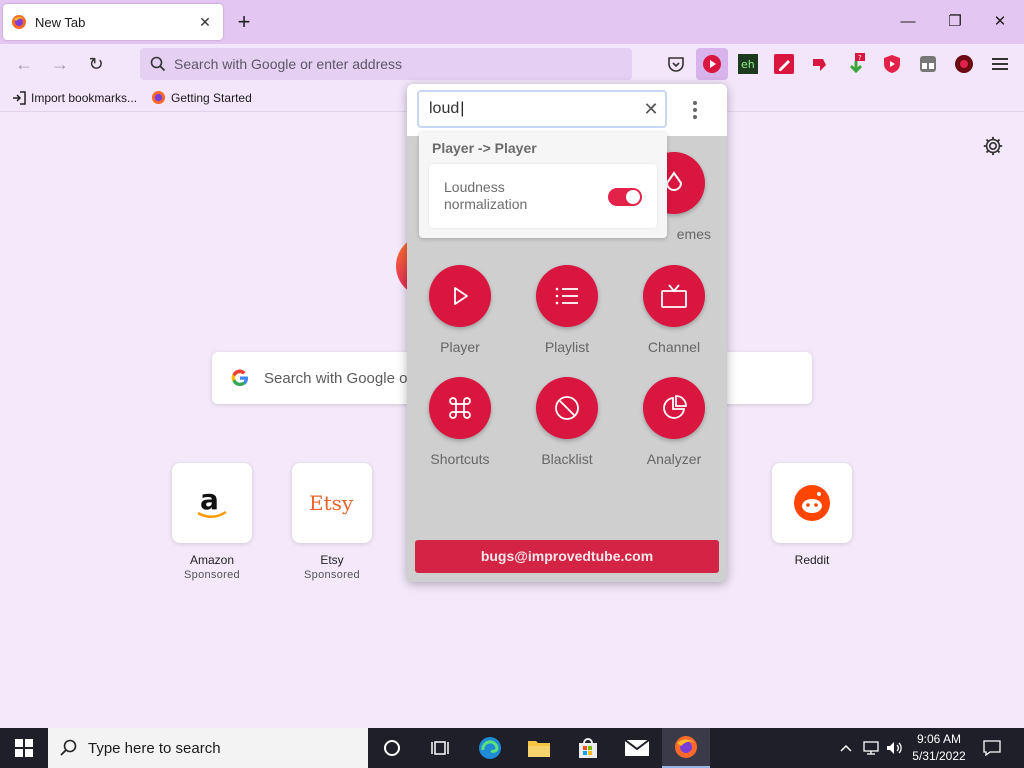 The image size is (1024, 768). Describe the element at coordinates (637, 748) in the screenshot. I see `mail-icon` at that location.